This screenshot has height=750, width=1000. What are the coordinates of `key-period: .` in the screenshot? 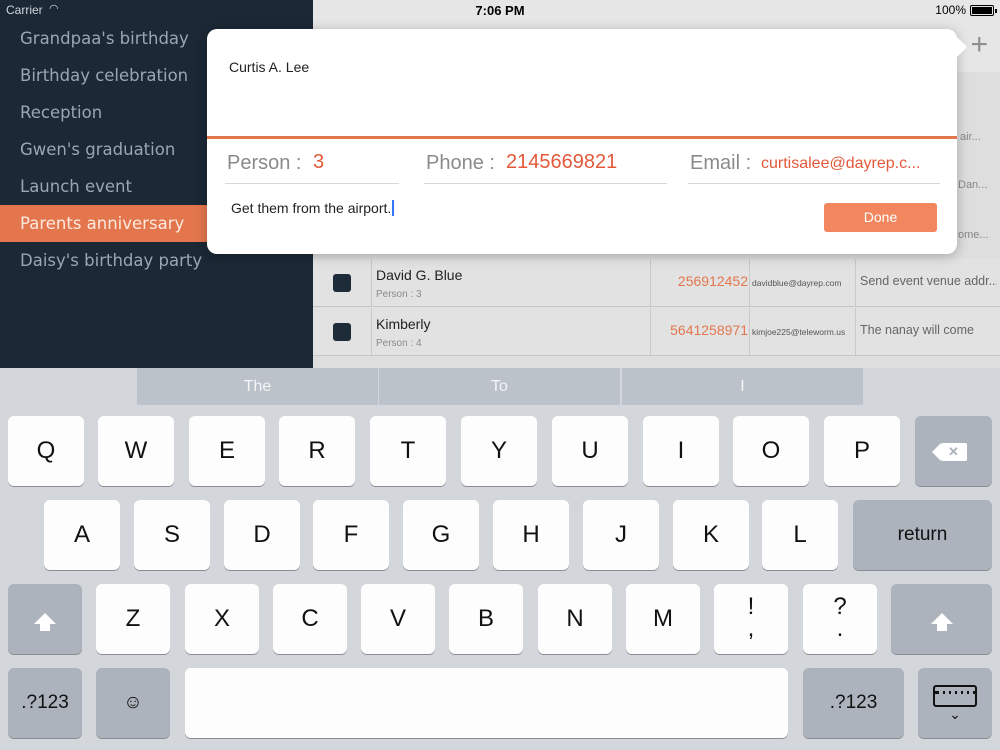 It's located at (840, 628).